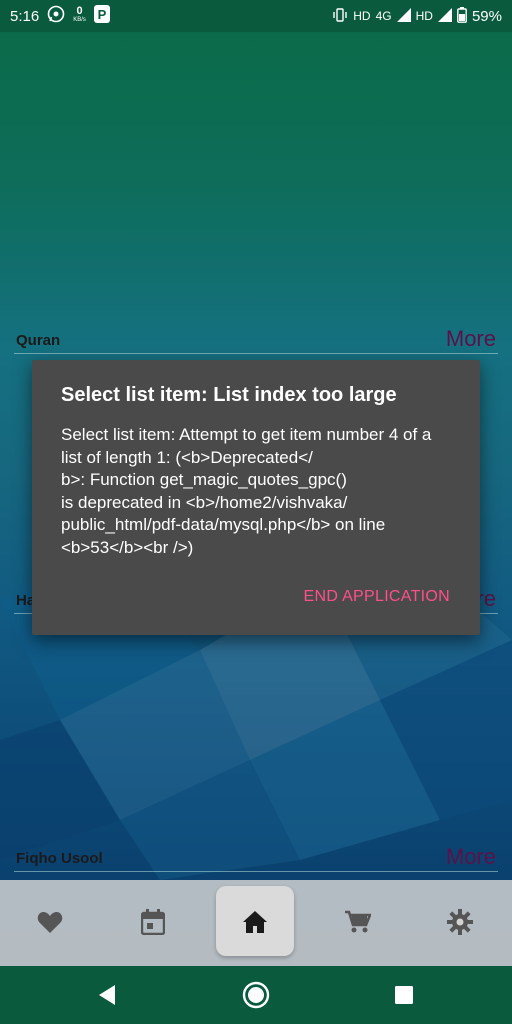  Describe the element at coordinates (377, 597) in the screenshot. I see `end-application-button: END APPLICATION` at that location.